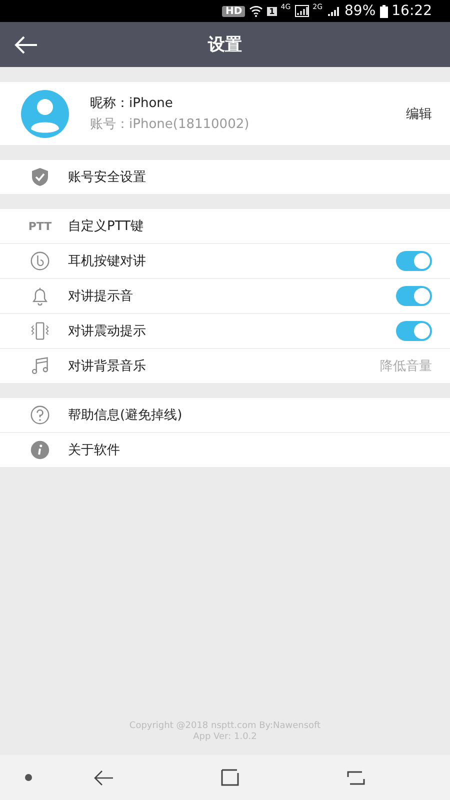 This screenshot has width=450, height=800. What do you see at coordinates (40, 261) in the screenshot?
I see `headphone-button-icon` at bounding box center [40, 261].